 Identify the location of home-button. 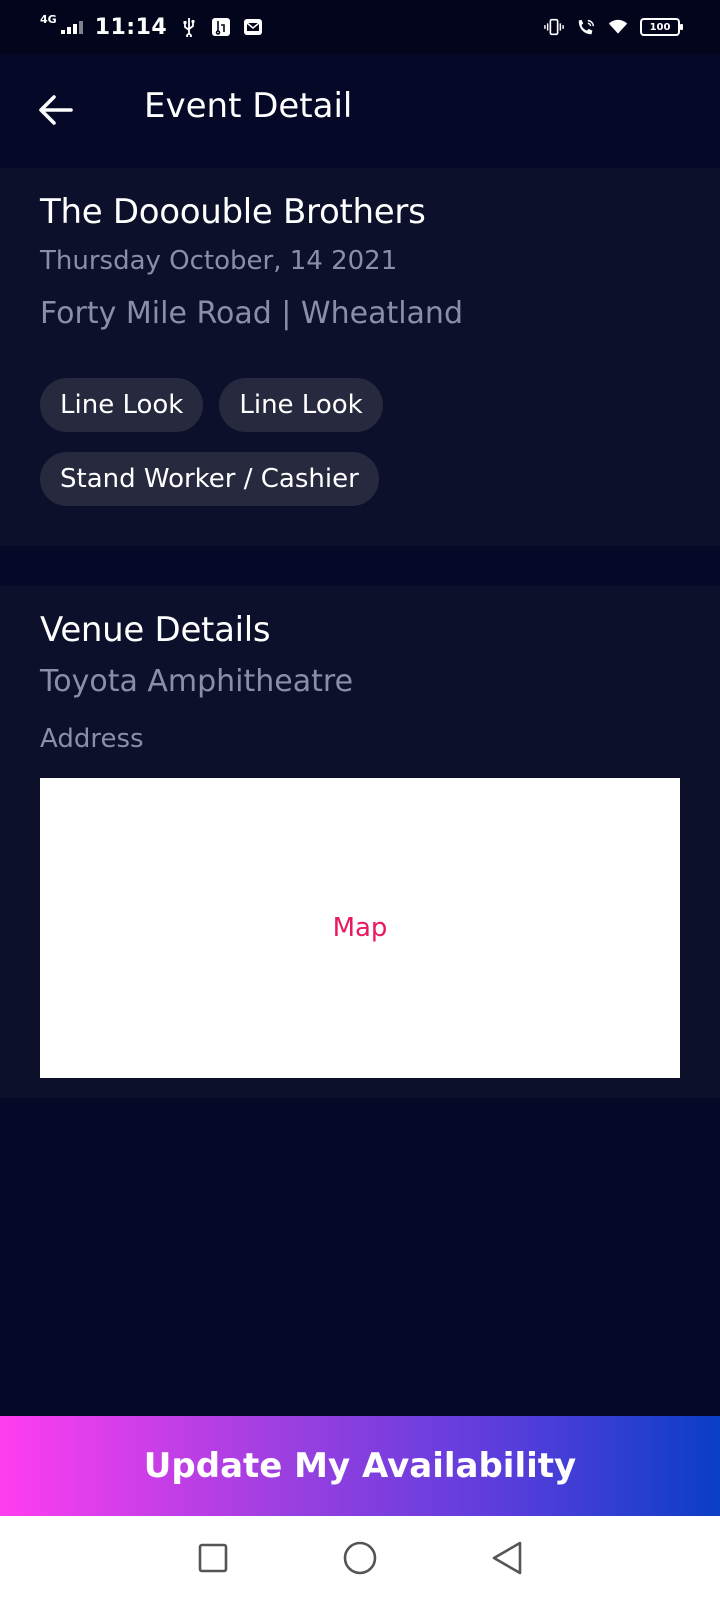
(360, 1558).